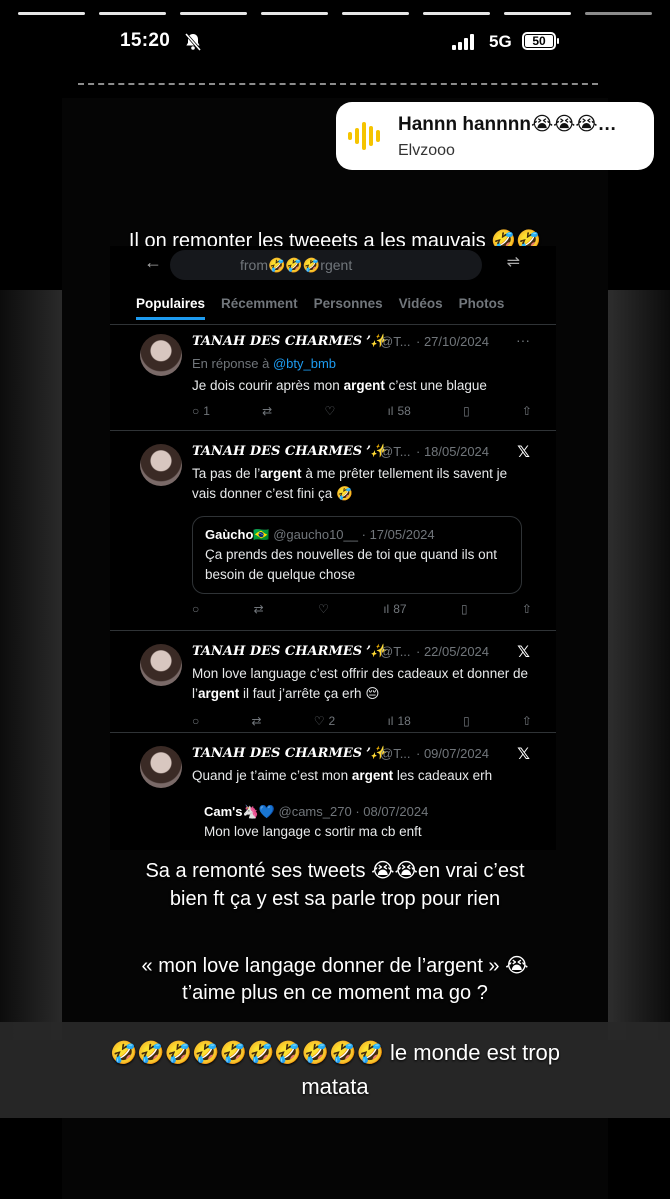 The width and height of the screenshot is (670, 1199). Describe the element at coordinates (171, 308) in the screenshot. I see `tab-populaires: Populaires` at that location.